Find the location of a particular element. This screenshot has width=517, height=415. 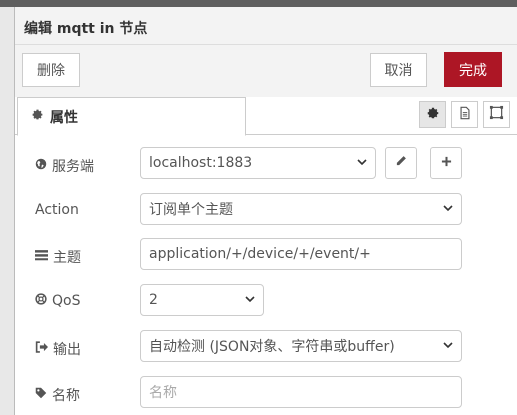

top-bar is located at coordinates (258, 3).